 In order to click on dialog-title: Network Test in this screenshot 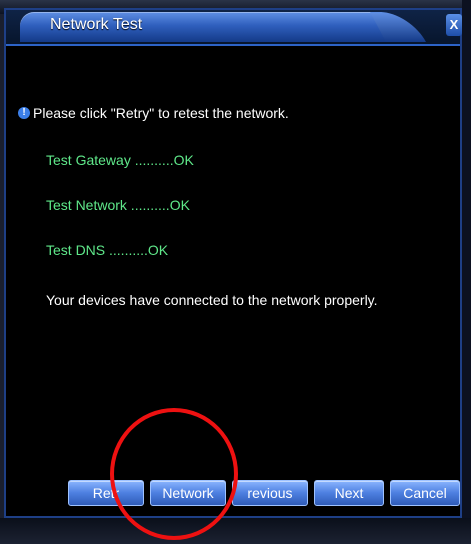, I will do `click(96, 24)`.